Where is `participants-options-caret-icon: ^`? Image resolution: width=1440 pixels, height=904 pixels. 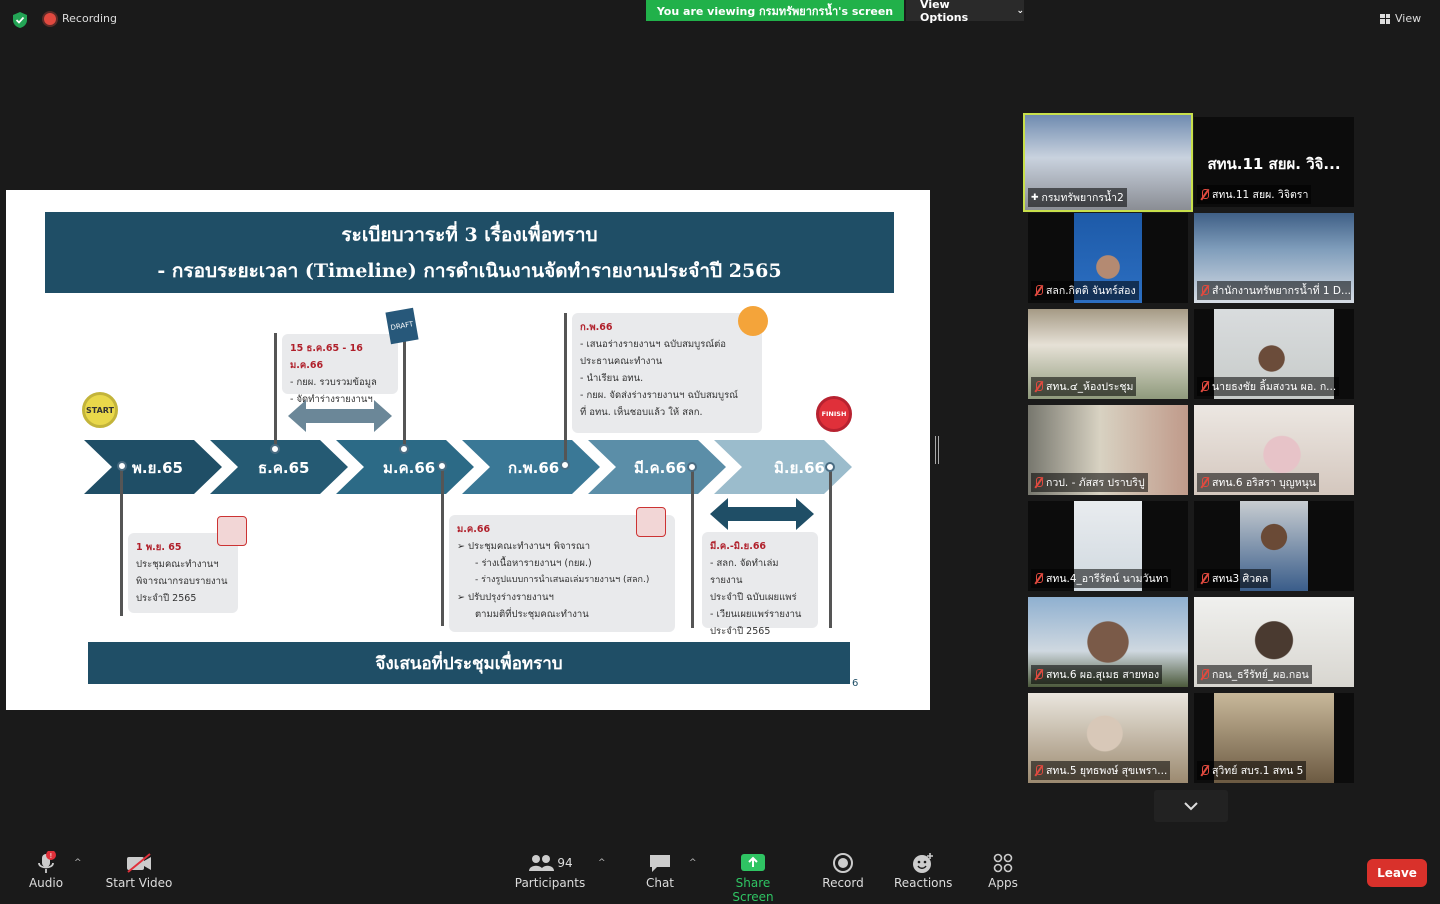 participants-options-caret-icon: ^ is located at coordinates (602, 863).